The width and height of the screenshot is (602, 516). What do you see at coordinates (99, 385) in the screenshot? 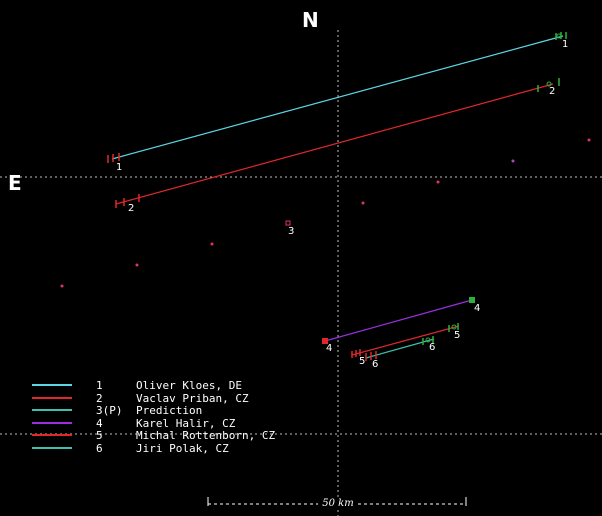
I see `legend-number: 1` at bounding box center [99, 385].